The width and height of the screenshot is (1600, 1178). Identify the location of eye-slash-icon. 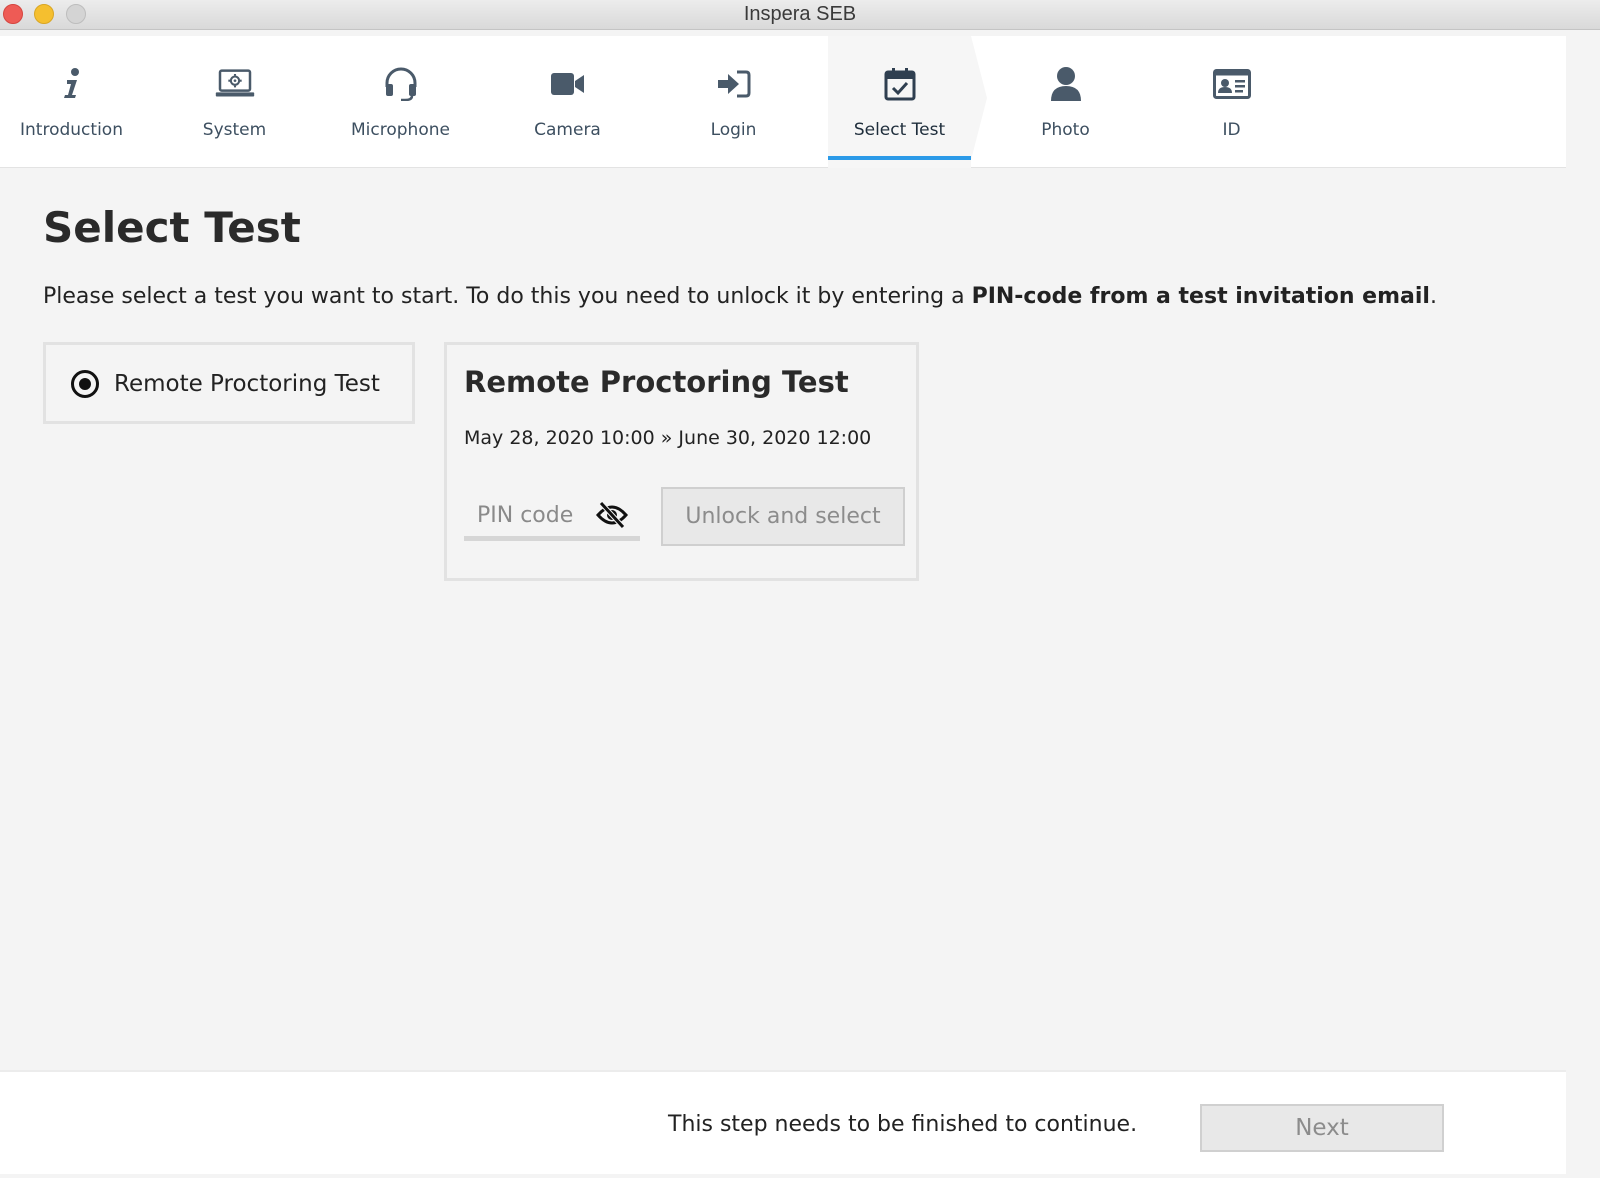
(612, 515).